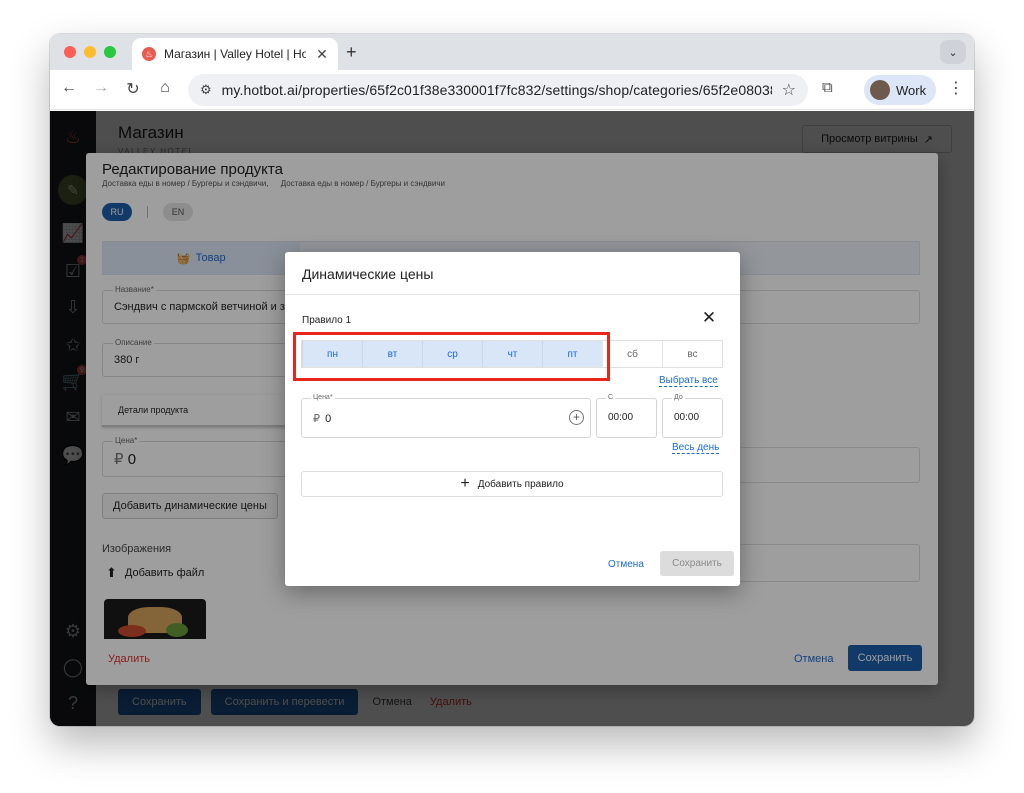 The width and height of the screenshot is (1024, 793). I want to click on avatar, so click(880, 90).